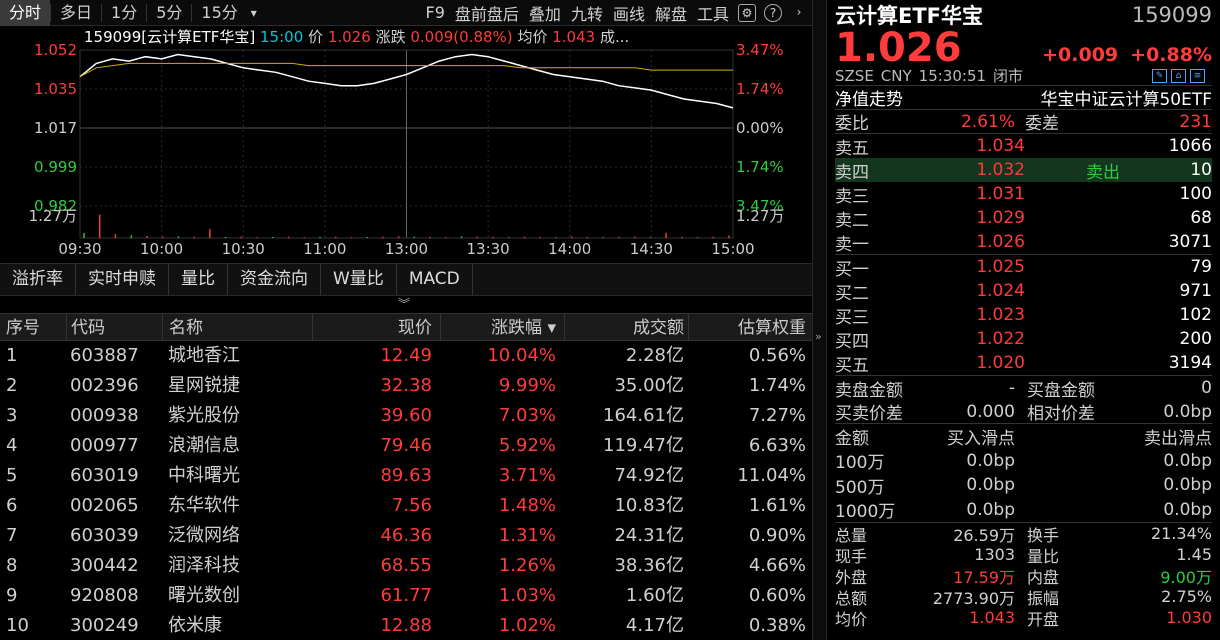  What do you see at coordinates (860, 487) in the screenshot?
I see `slip-amount: 500万` at bounding box center [860, 487].